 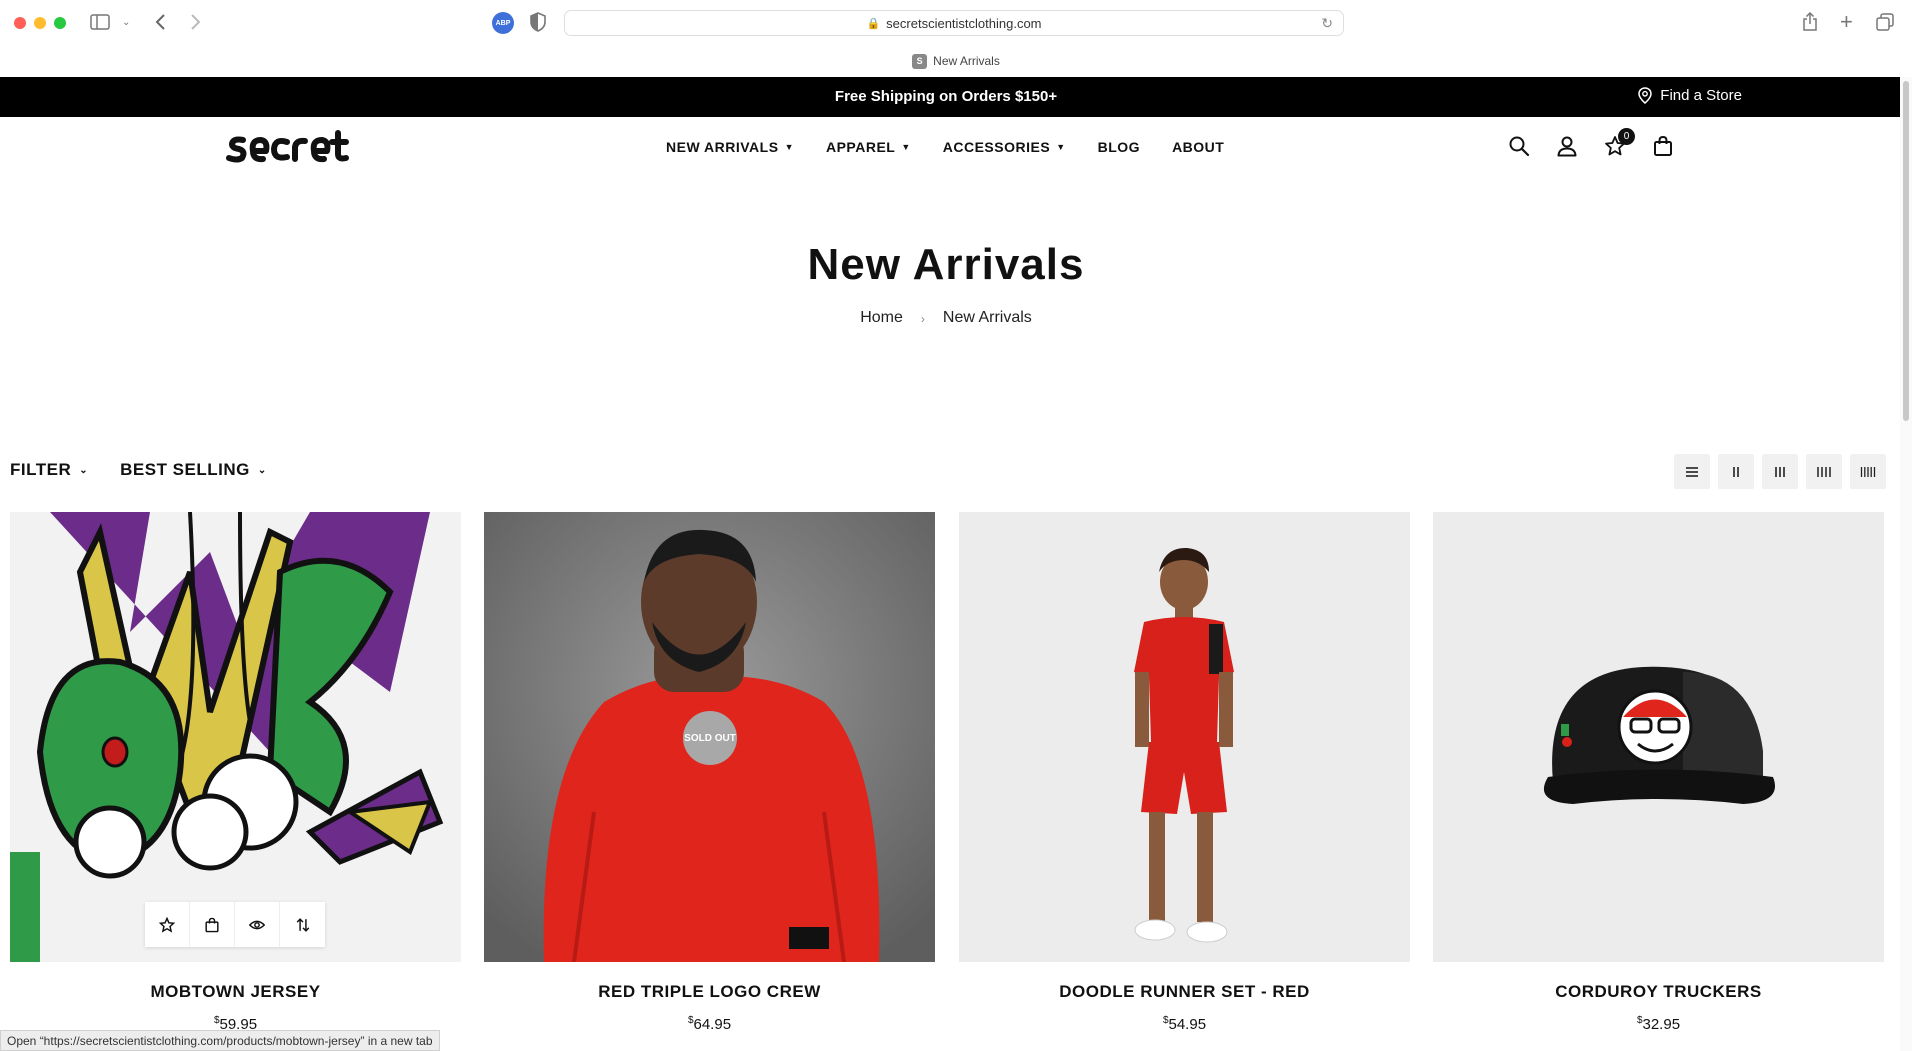 I want to click on compare-button, so click(x=302, y=924).